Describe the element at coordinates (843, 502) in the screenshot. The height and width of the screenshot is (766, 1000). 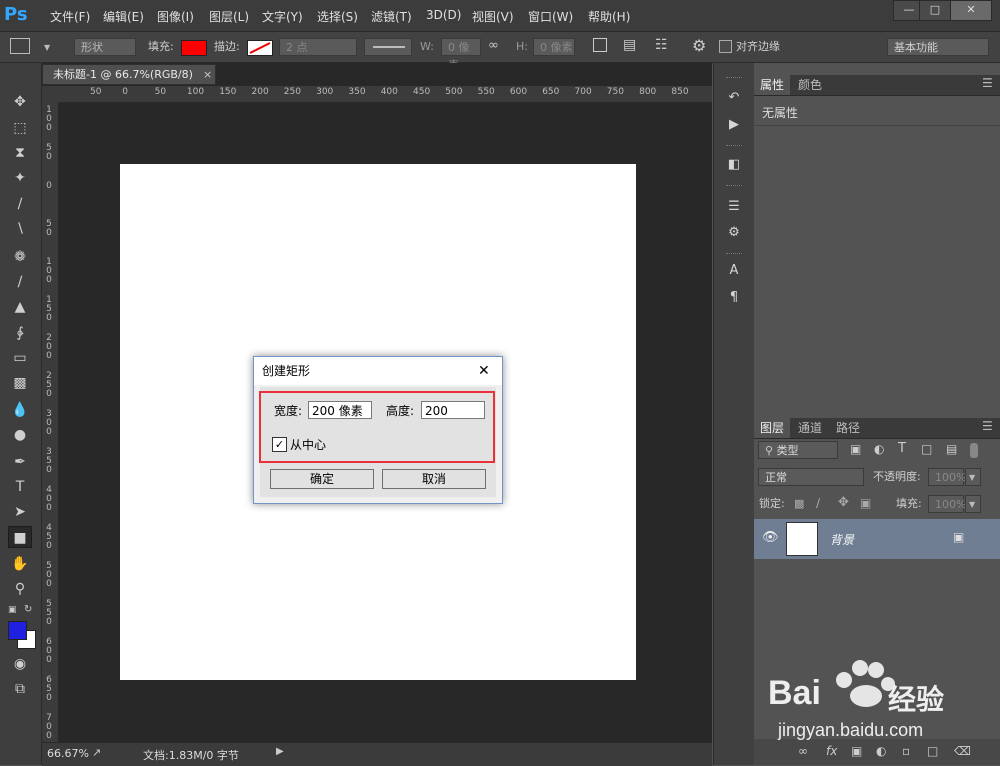
I see `lock-position-icon: ✥` at that location.